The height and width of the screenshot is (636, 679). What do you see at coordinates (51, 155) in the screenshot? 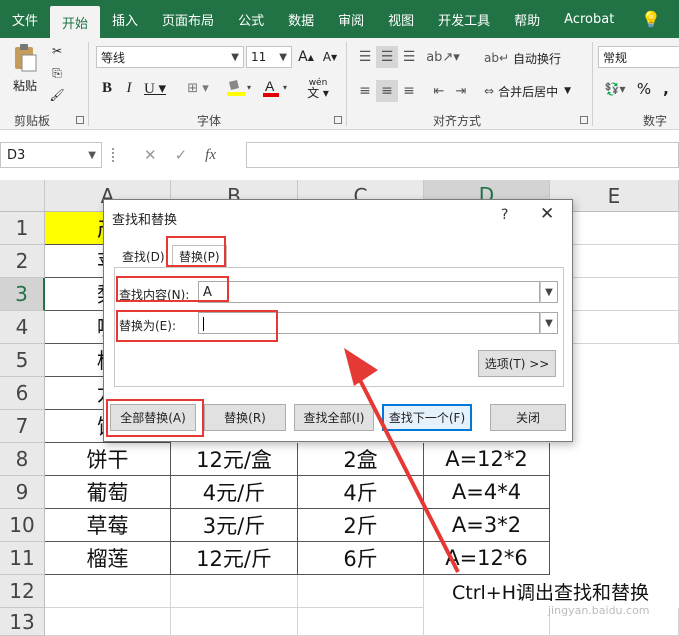
I see `name-box: D3 ▼` at bounding box center [51, 155].